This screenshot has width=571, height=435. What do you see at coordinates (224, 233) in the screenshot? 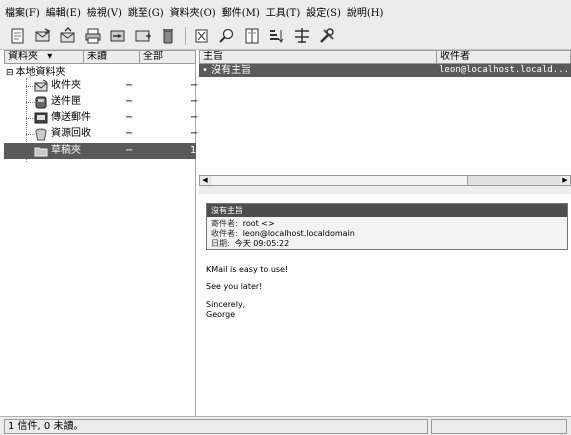
I see `to-label: 收件者:` at bounding box center [224, 233].